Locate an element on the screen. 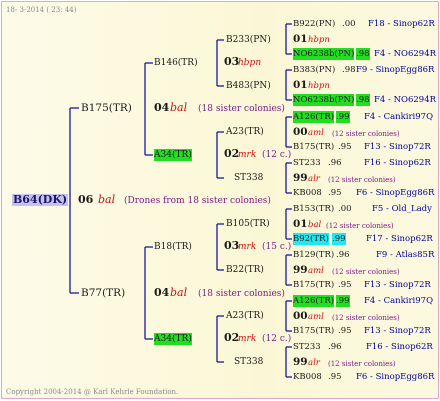  lower-r3-code: F17 - Sinop62R is located at coordinates (399, 239).